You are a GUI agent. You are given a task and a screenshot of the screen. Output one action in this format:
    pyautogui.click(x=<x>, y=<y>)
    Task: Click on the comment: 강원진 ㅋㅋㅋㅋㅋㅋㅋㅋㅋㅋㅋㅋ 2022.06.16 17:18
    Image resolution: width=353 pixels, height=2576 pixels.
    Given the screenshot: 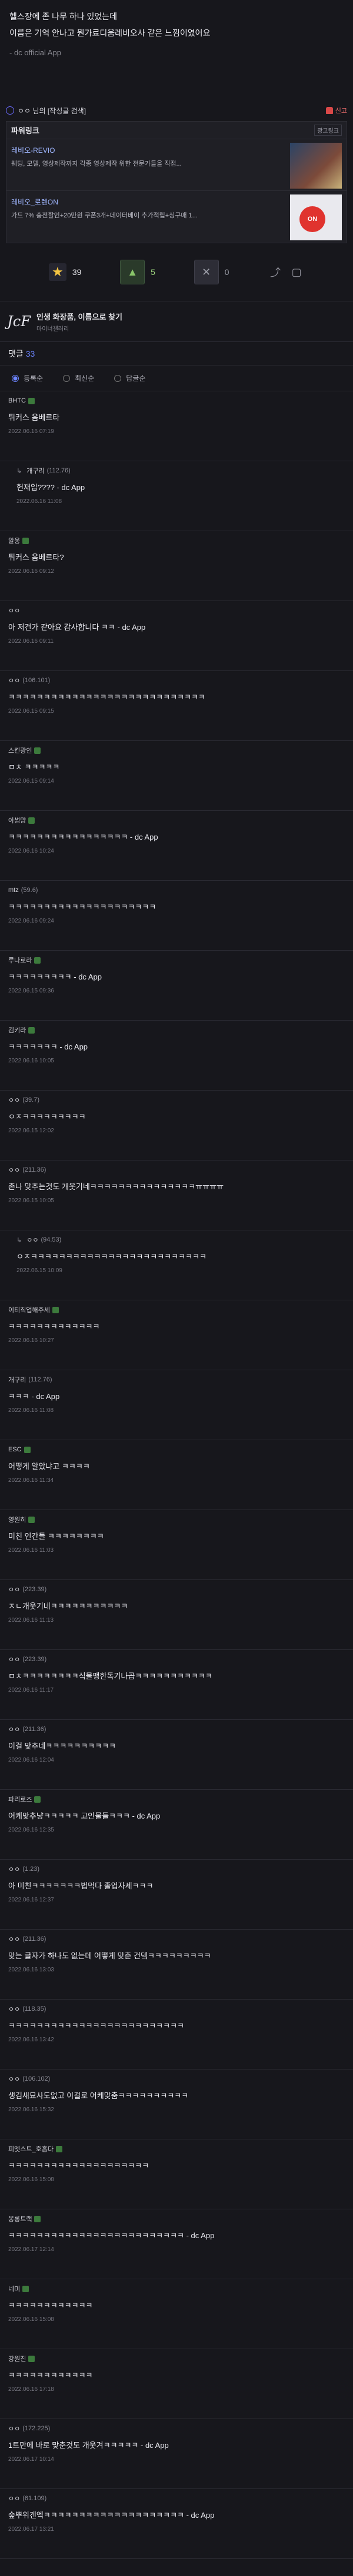 What is the action you would take?
    pyautogui.click(x=176, y=2384)
    